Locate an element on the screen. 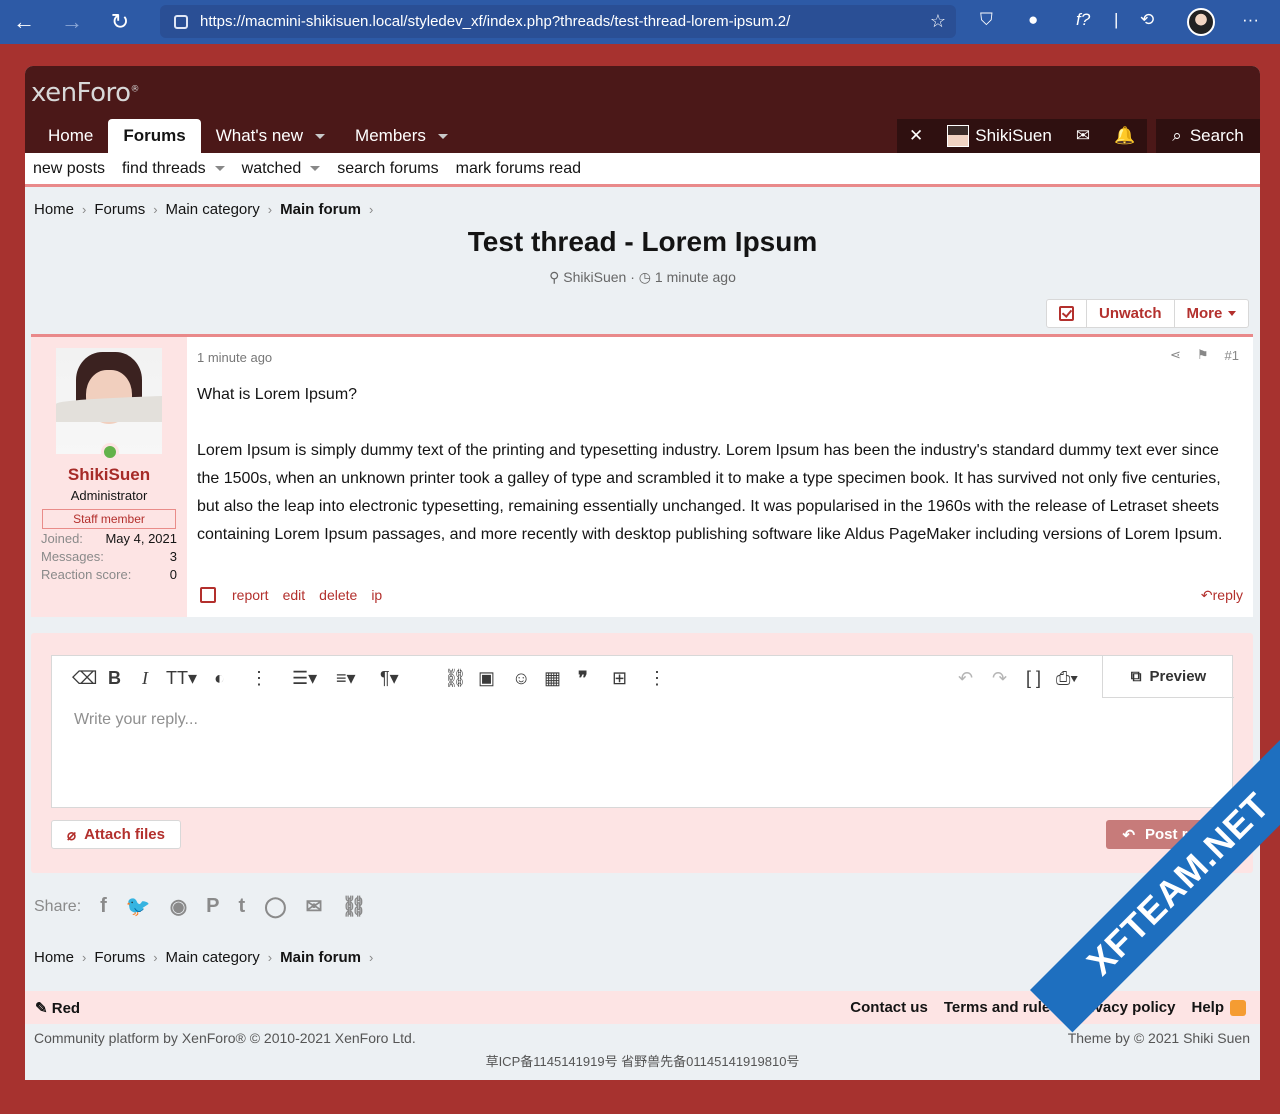  tab-home: Home is located at coordinates (70, 136).